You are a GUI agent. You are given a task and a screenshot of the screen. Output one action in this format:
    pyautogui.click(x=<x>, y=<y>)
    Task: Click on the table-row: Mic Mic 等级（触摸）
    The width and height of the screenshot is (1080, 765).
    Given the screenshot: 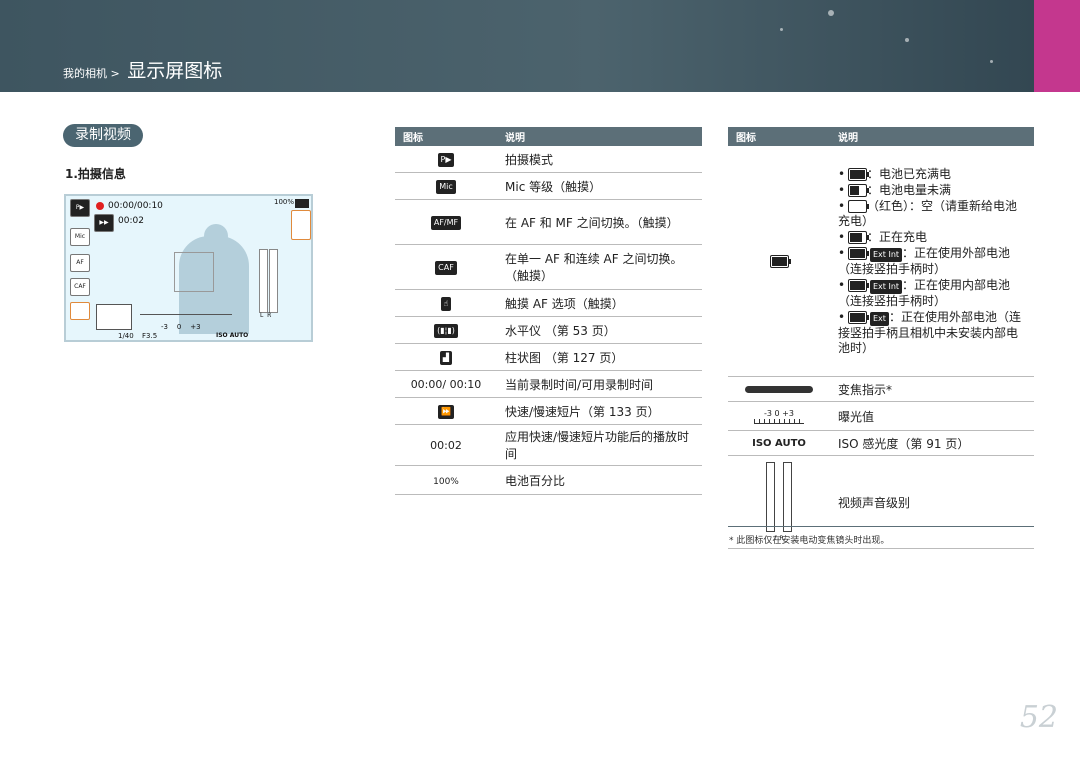 What is the action you would take?
    pyautogui.click(x=548, y=186)
    